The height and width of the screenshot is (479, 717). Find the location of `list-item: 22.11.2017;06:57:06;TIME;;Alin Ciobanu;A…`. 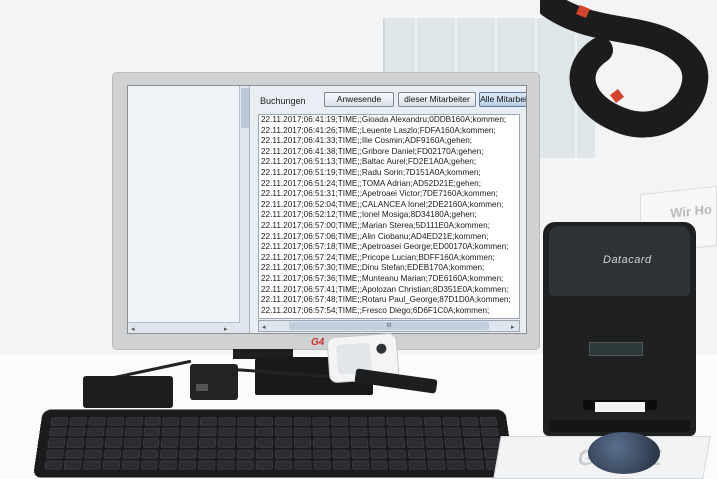

list-item: 22.11.2017;06:57:06;TIME;;Alin Ciobanu;A… is located at coordinates (389, 237).